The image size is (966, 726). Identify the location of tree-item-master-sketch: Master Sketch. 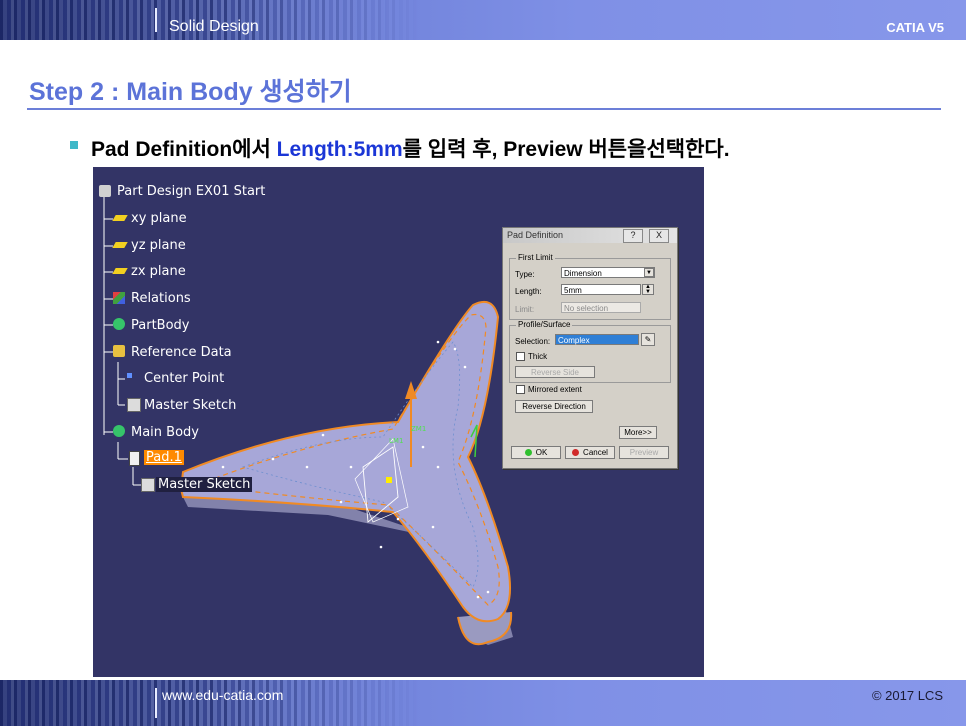
(190, 405).